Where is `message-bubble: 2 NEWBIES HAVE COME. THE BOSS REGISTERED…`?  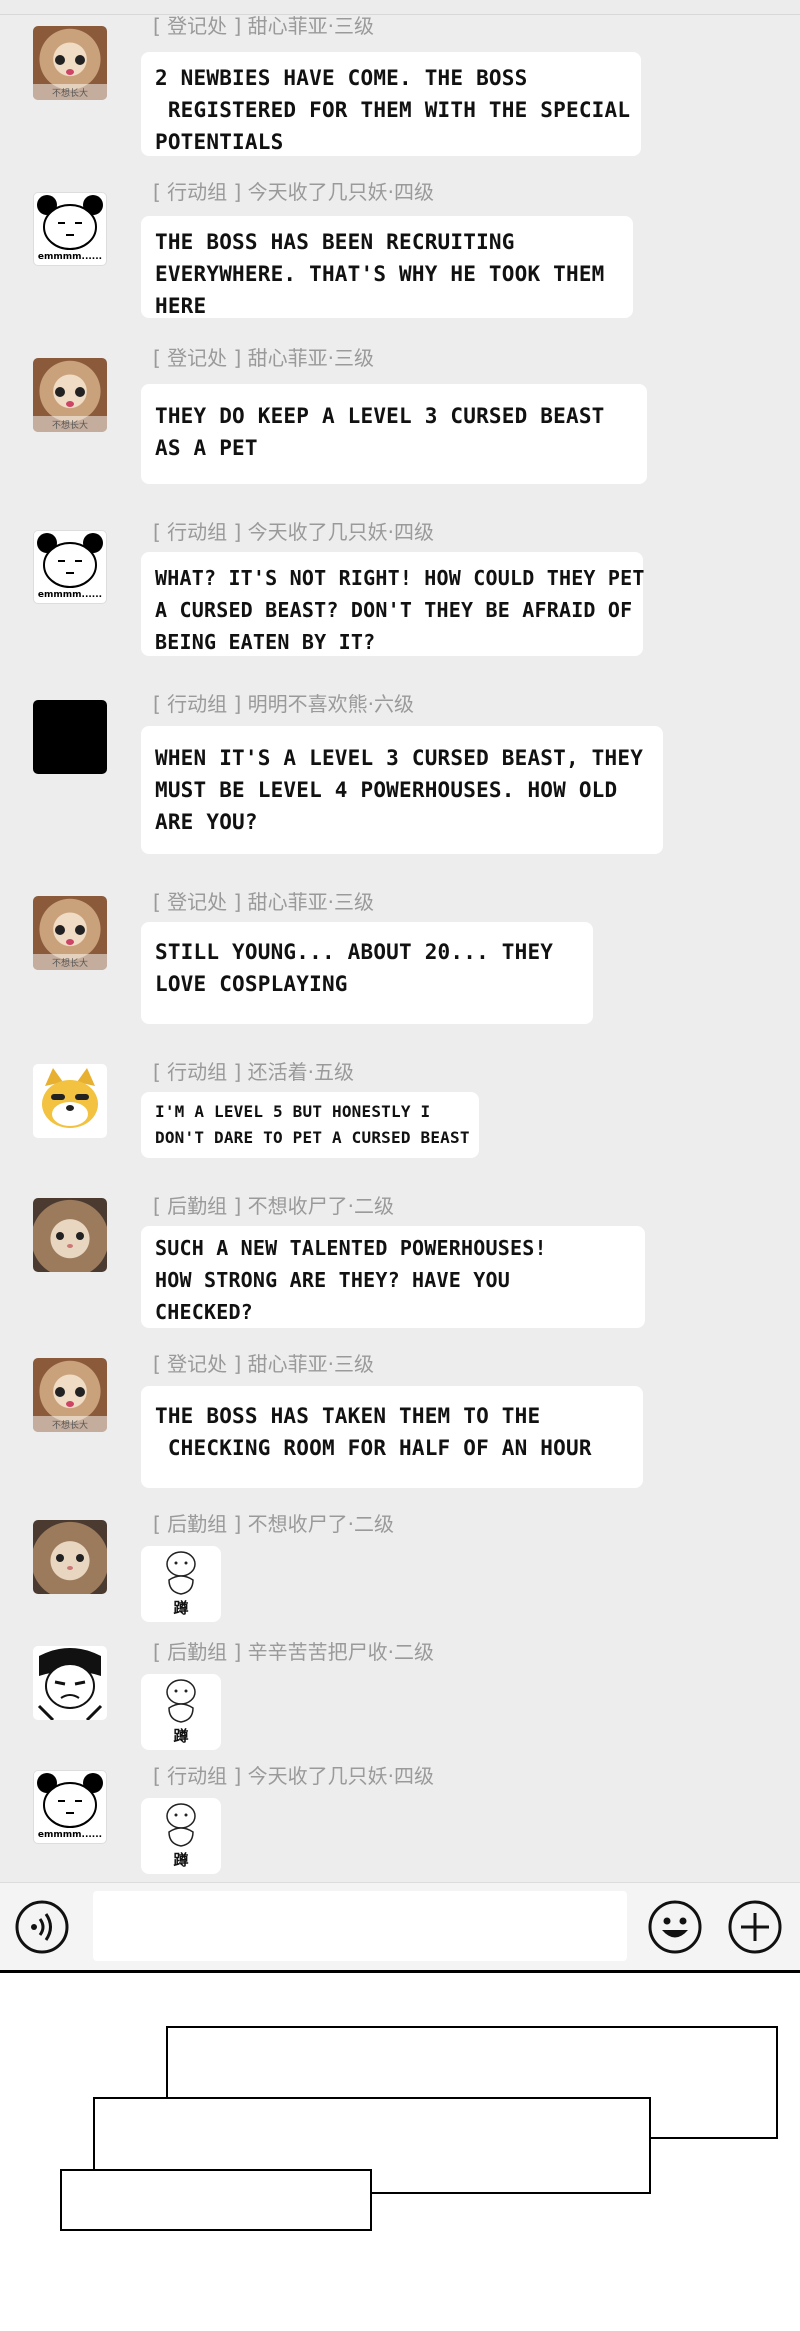
message-bubble: 2 NEWBIES HAVE COME. THE BOSS REGISTERED… is located at coordinates (391, 104).